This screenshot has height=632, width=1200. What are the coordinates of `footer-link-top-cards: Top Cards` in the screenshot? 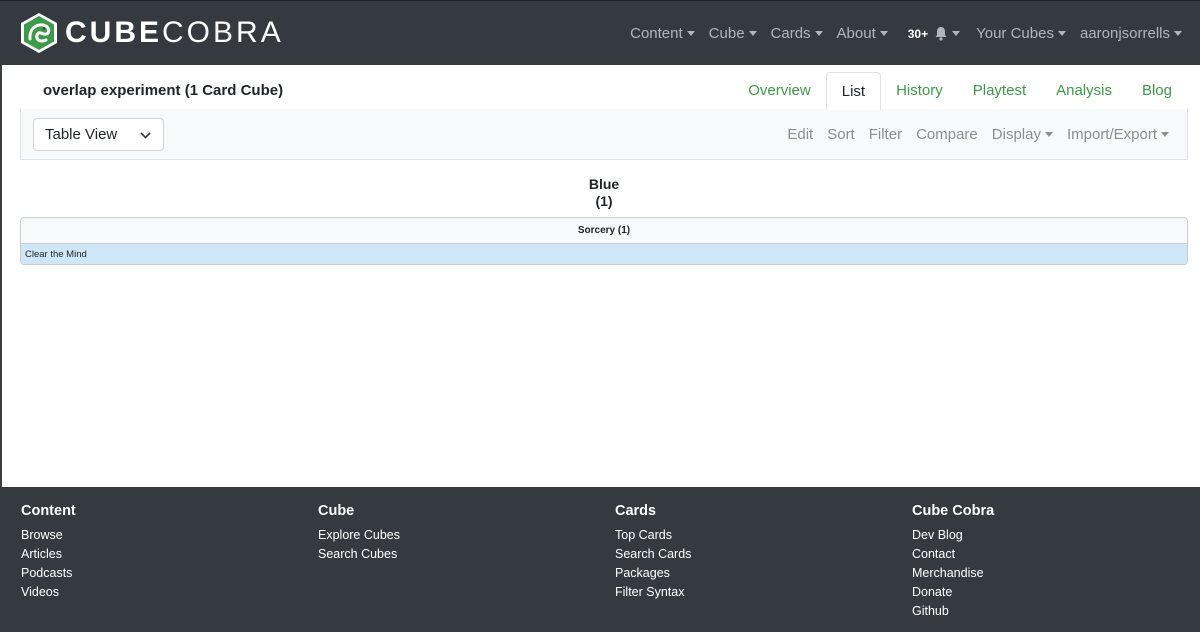 It's located at (653, 535).